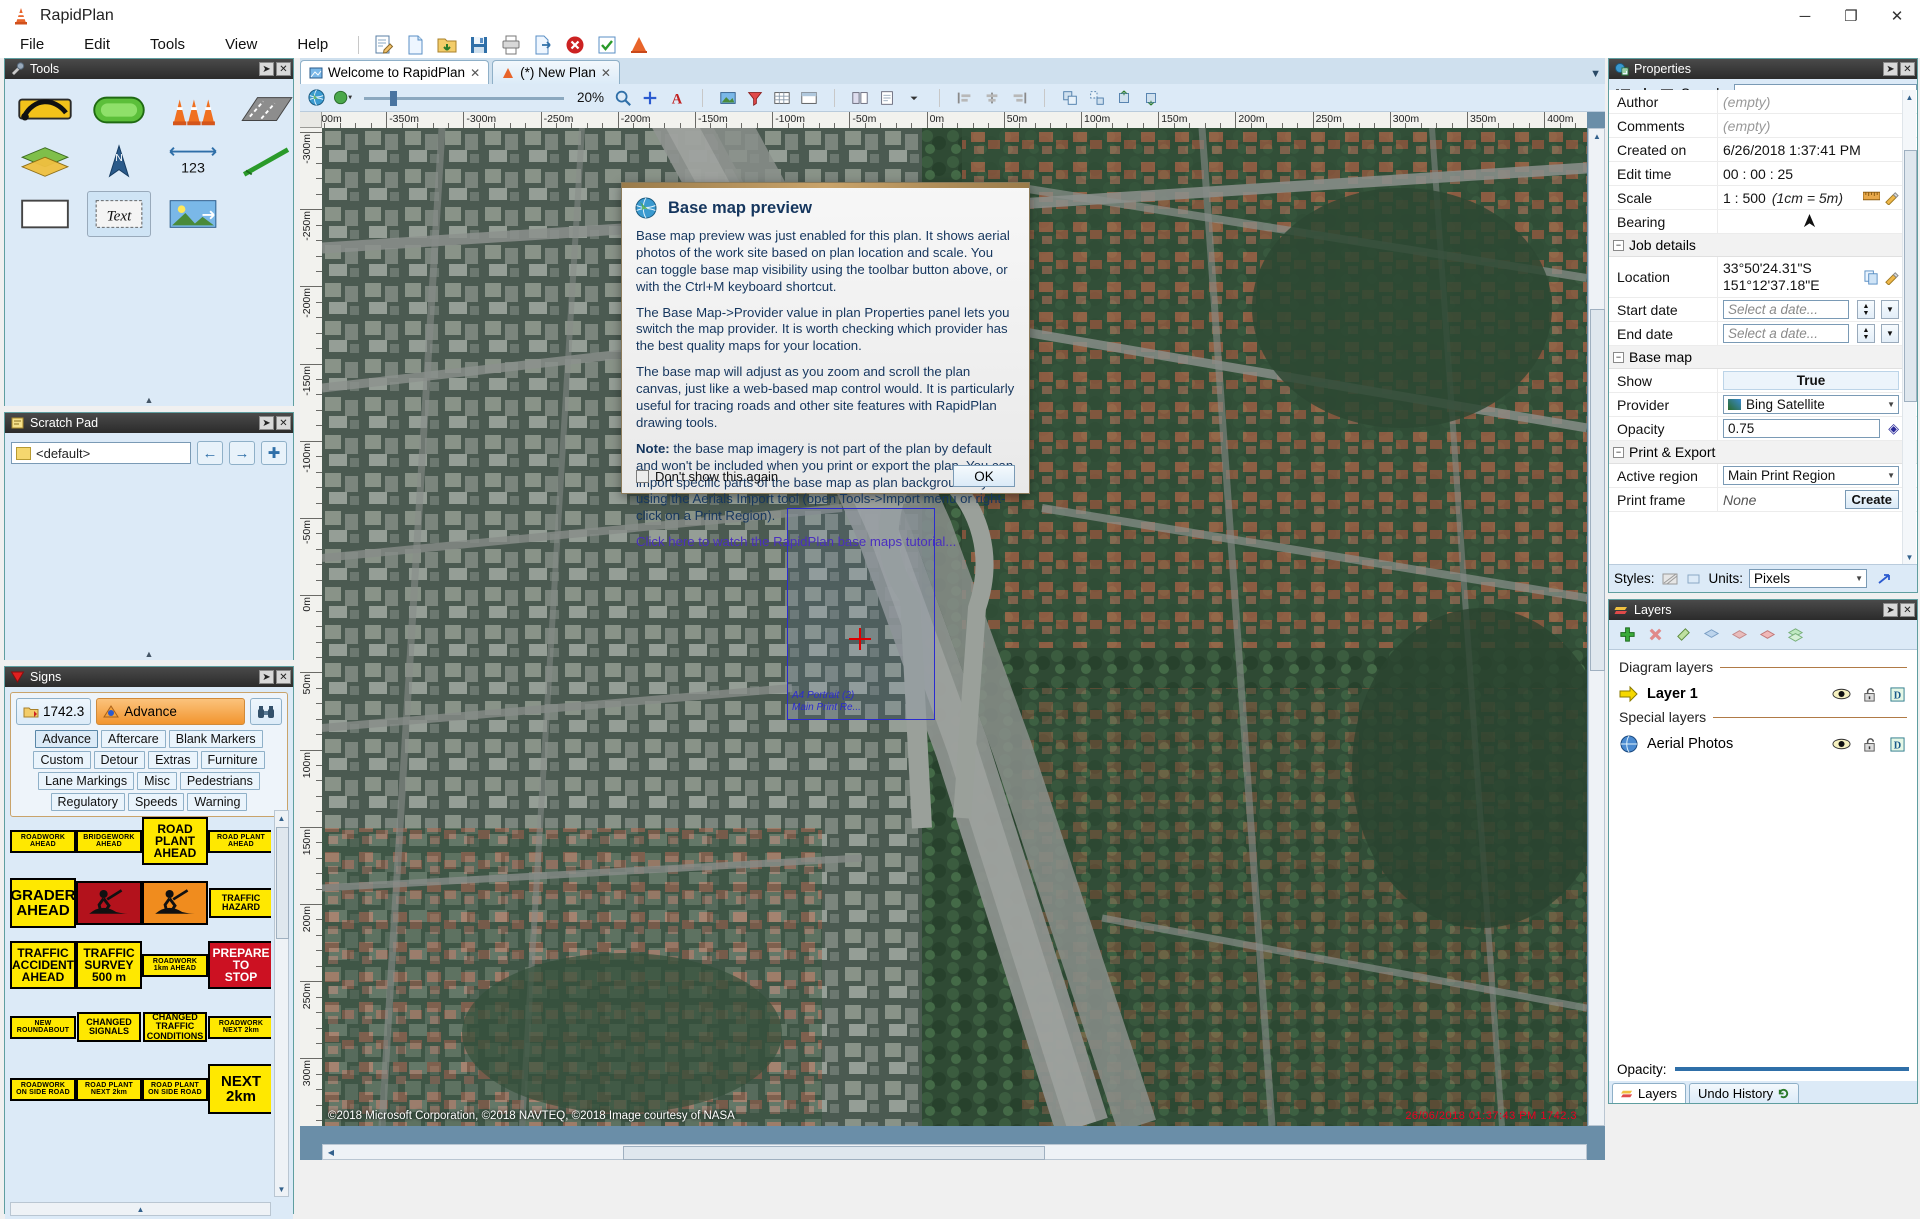 This screenshot has height=1219, width=1920. What do you see at coordinates (1763, 222) in the screenshot?
I see `property-row: Bearing` at bounding box center [1763, 222].